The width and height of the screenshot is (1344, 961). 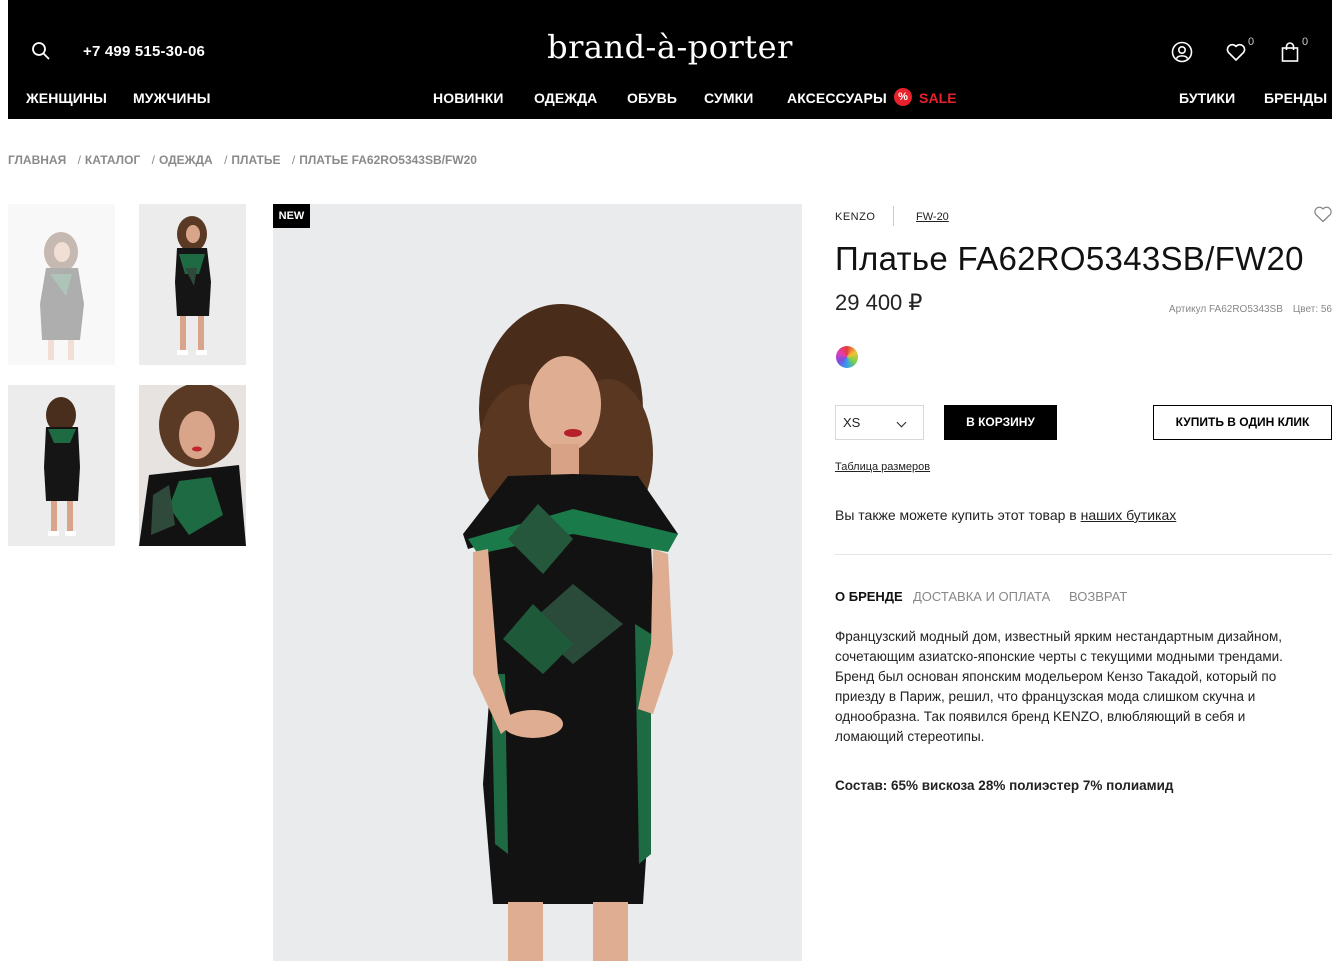 I want to click on breadcrumb-clothing: ОДЕЖДА, so click(x=186, y=160).